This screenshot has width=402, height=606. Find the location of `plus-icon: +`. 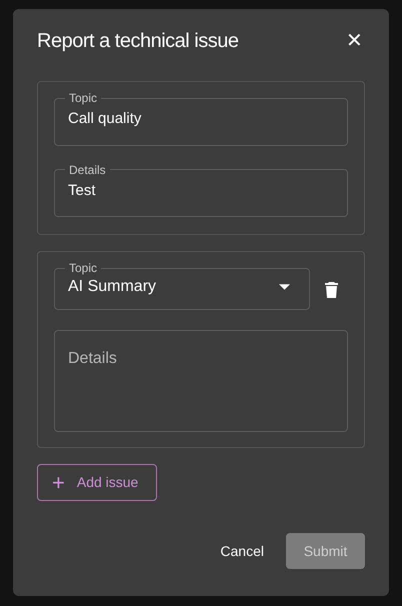

plus-icon: + is located at coordinates (58, 483).